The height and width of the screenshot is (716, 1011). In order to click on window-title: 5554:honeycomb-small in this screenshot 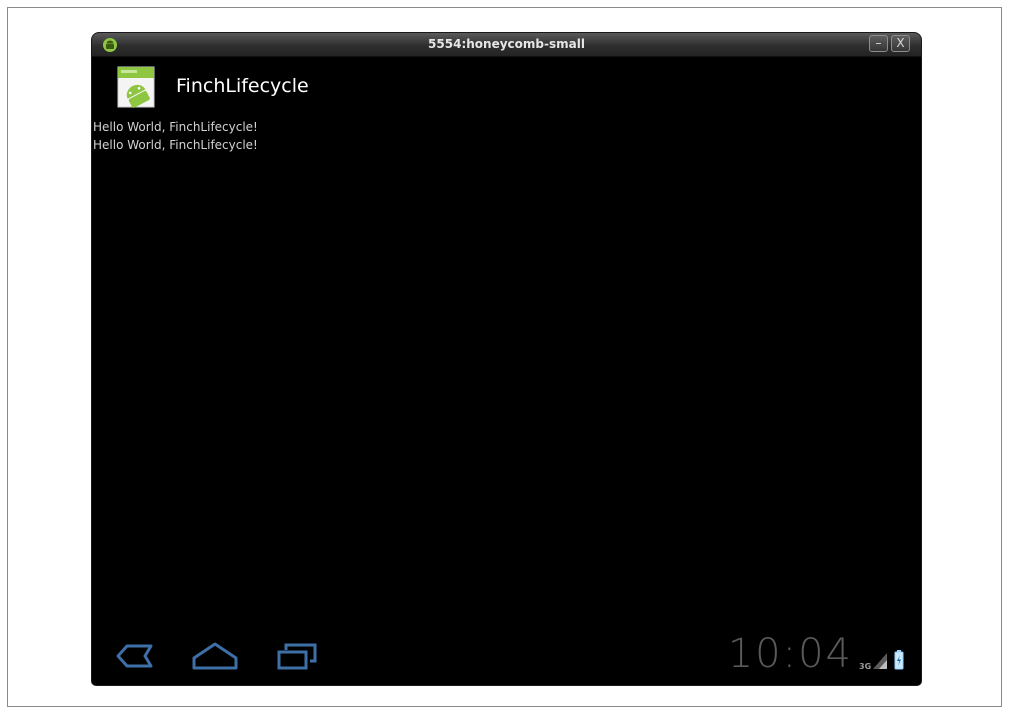, I will do `click(506, 44)`.